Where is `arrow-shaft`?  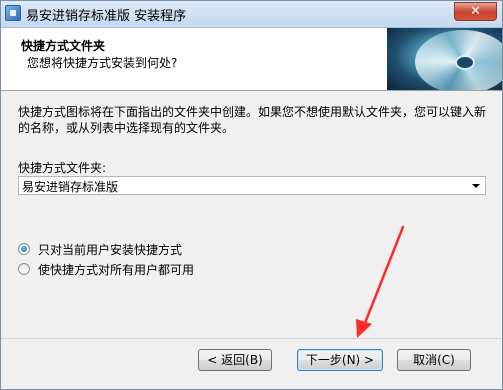
arrow-shaft is located at coordinates (384, 275).